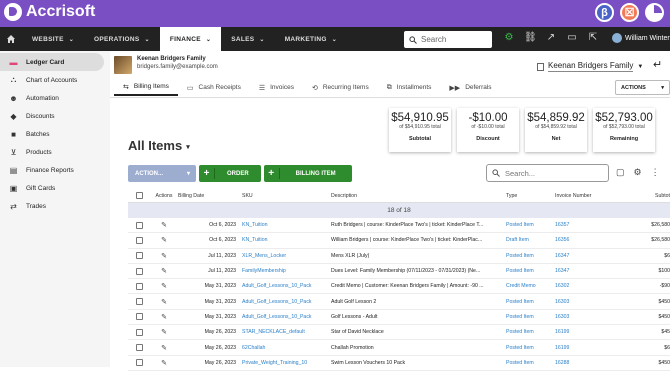 This screenshot has width=670, height=371. Describe the element at coordinates (470, 87) in the screenshot. I see `tab-deferrals: ▶▶ Deferrals` at that location.